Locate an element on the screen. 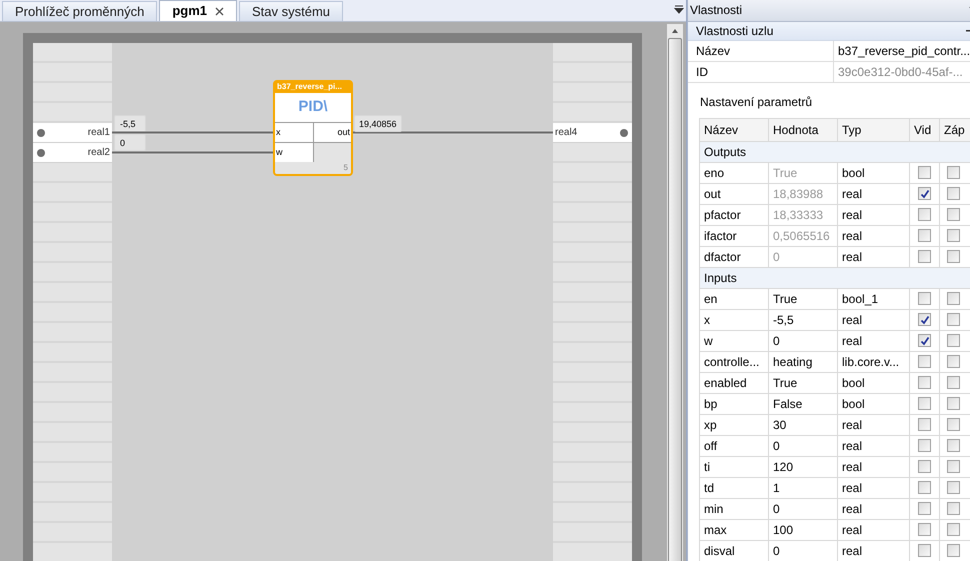 This screenshot has width=970, height=561. table-cell: xp is located at coordinates (734, 424).